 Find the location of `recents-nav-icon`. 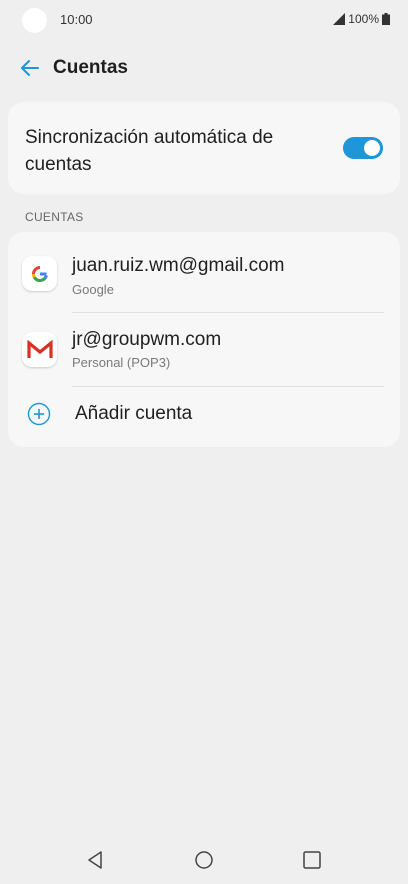

recents-nav-icon is located at coordinates (312, 860).